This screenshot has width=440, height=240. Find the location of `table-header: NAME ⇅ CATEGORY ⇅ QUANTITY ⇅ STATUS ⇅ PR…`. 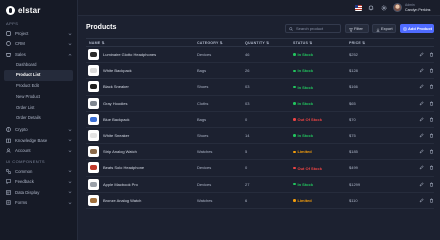

table-header: NAME ⇅ CATEGORY ⇅ QUANTITY ⇅ STATUS ⇅ PR… is located at coordinates (260, 42).